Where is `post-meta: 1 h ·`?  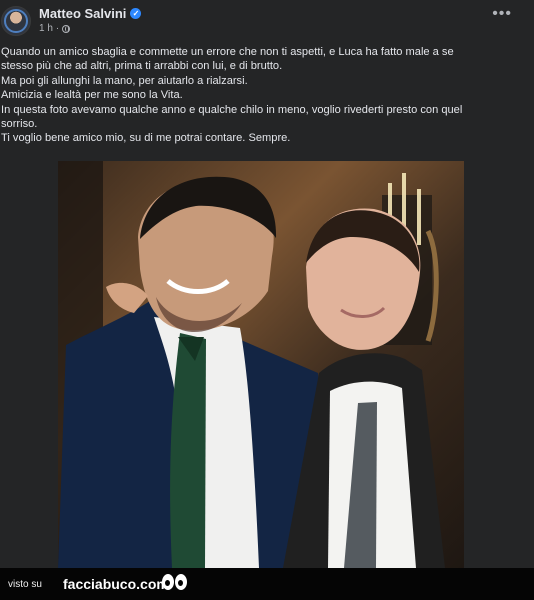
post-meta: 1 h · is located at coordinates (55, 28).